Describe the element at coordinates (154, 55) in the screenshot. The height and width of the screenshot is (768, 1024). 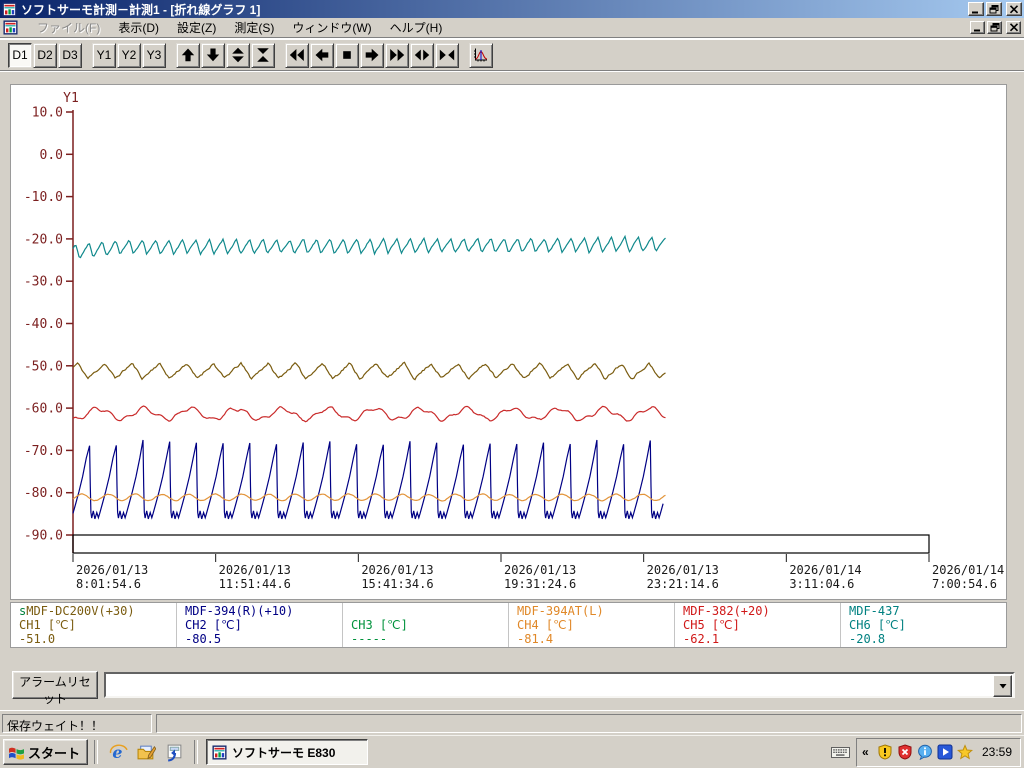
I see `toolbar-y3-button: Y3` at that location.